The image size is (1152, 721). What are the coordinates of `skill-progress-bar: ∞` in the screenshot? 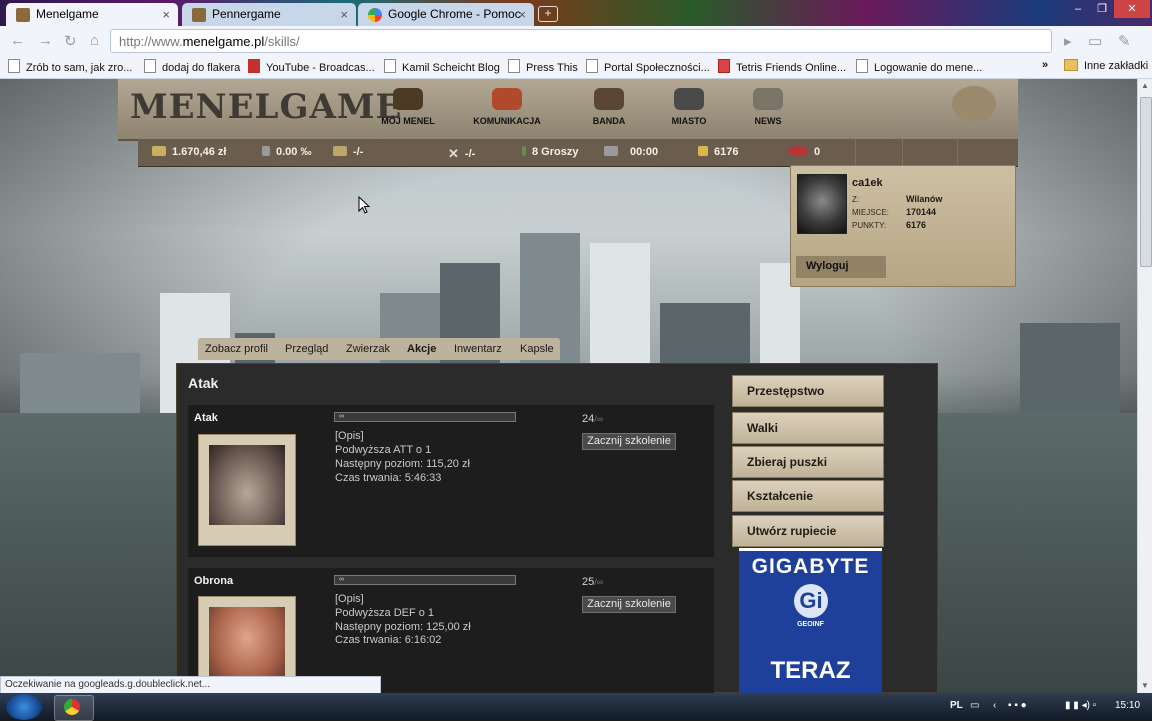 It's located at (425, 417).